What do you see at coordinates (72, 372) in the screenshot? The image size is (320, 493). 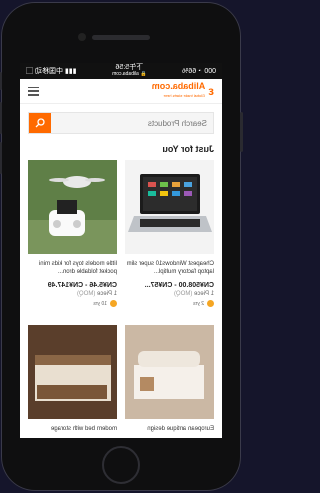 I see `bed-storage-image` at bounding box center [72, 372].